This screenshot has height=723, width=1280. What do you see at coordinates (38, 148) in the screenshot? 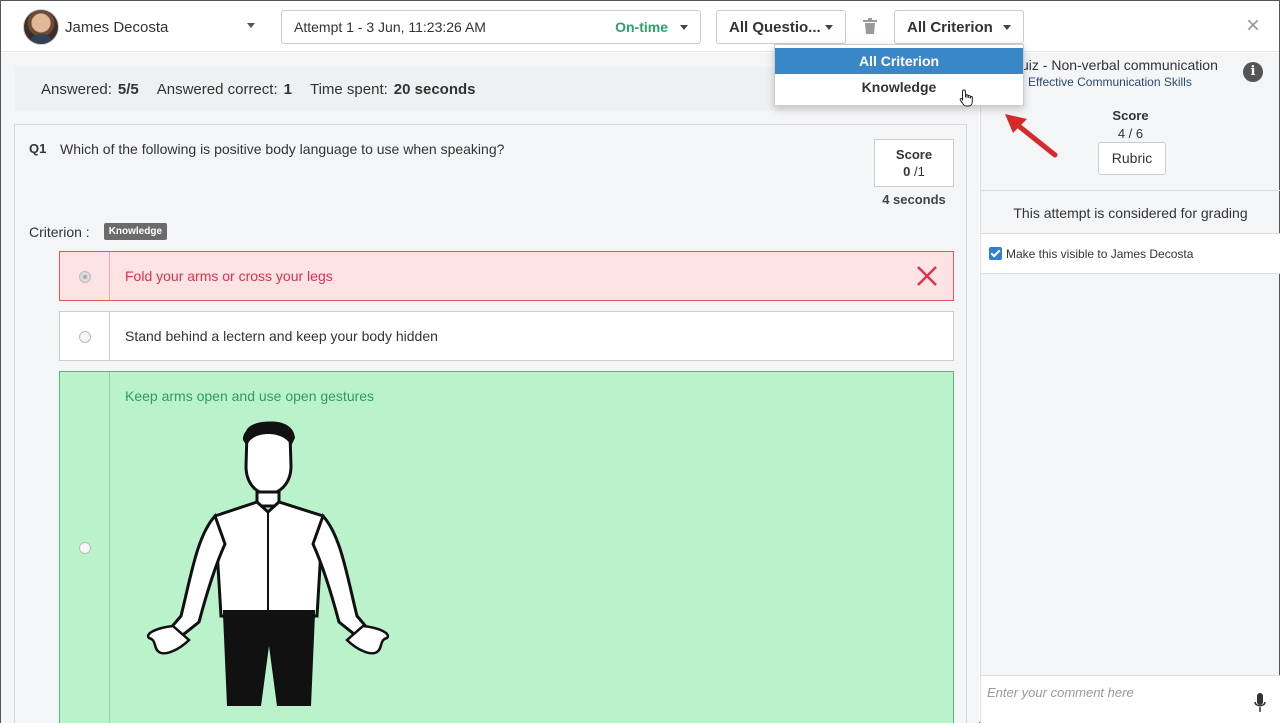
I see `question-number: Q1` at bounding box center [38, 148].